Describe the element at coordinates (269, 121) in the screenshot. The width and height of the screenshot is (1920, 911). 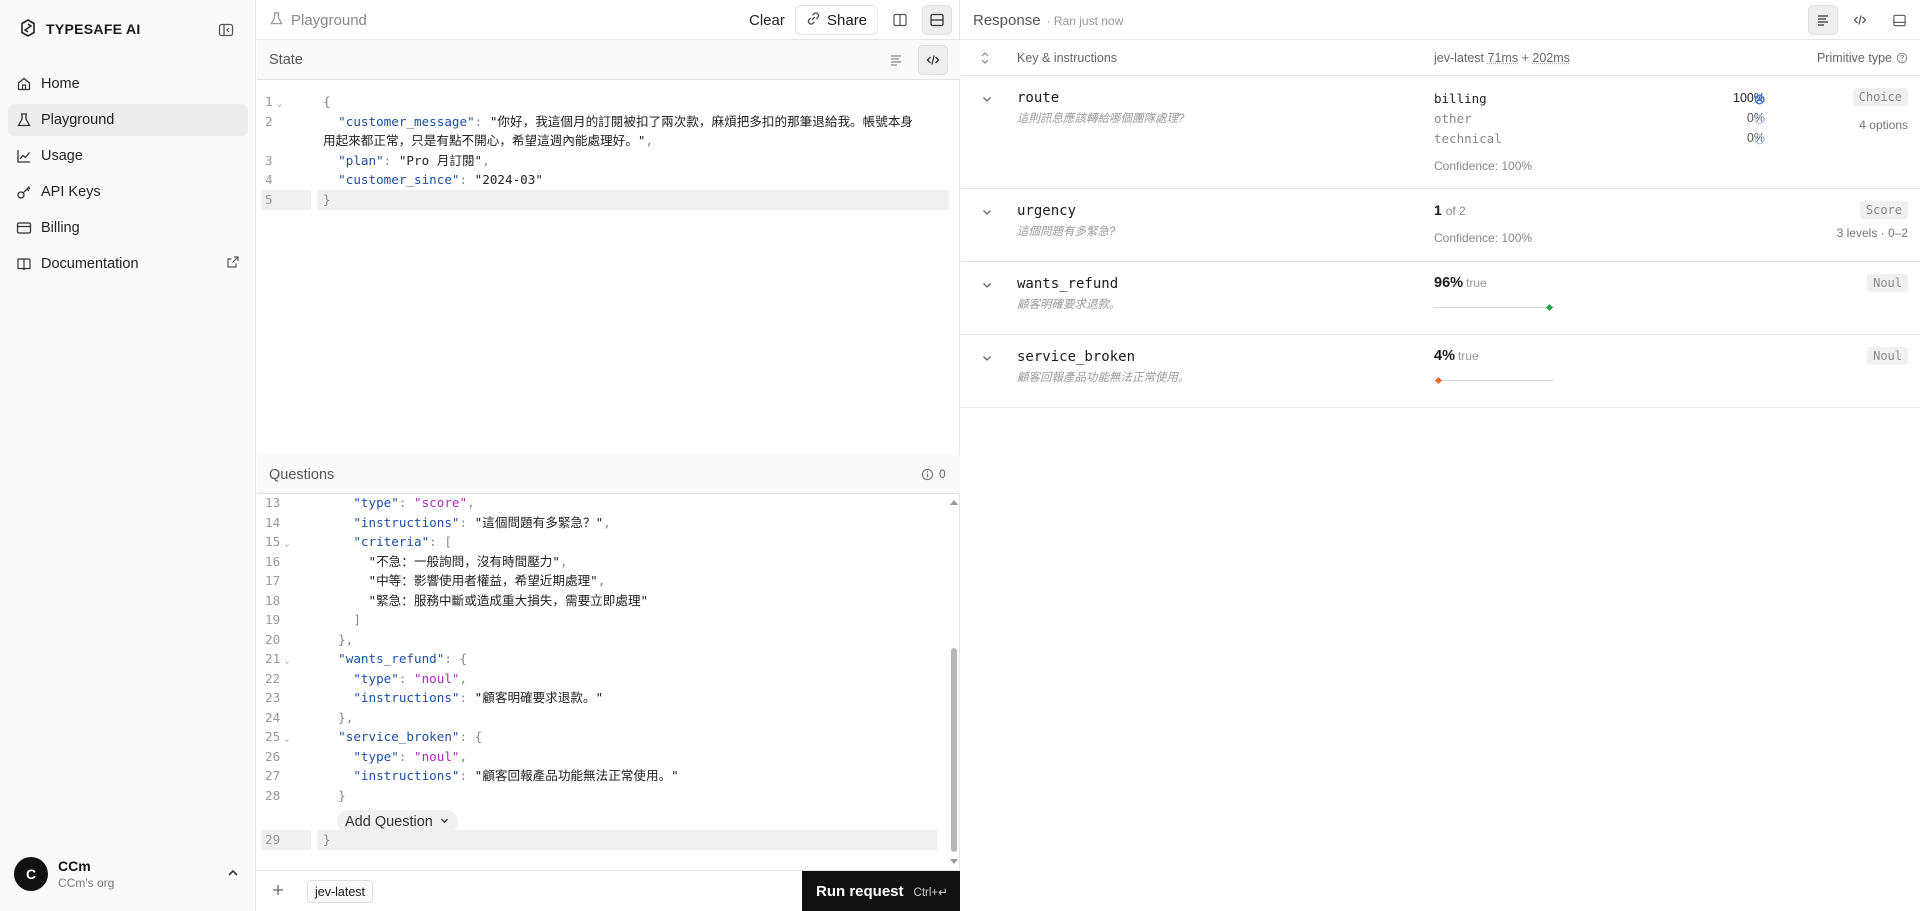
I see `line-number: 2` at that location.